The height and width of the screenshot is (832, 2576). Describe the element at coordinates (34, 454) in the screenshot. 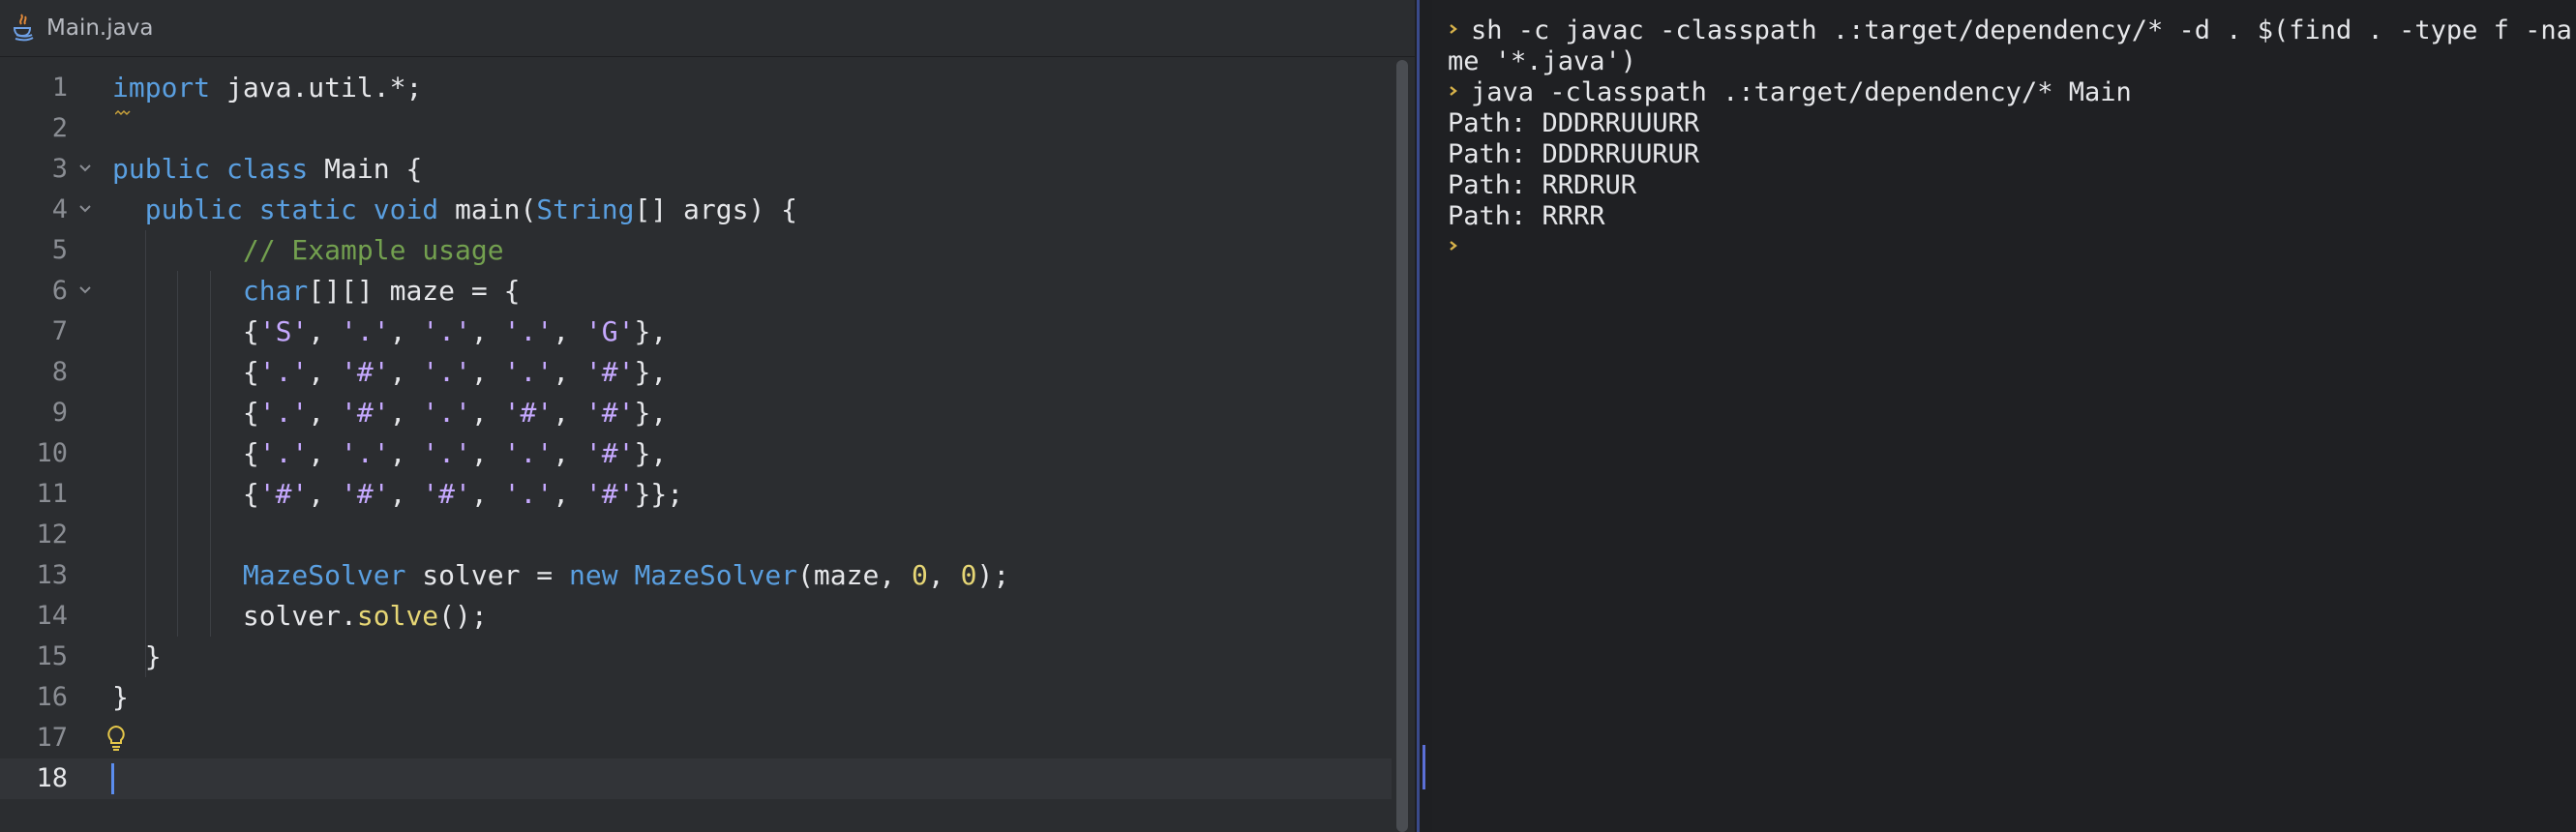

I see `line-number: 10` at that location.